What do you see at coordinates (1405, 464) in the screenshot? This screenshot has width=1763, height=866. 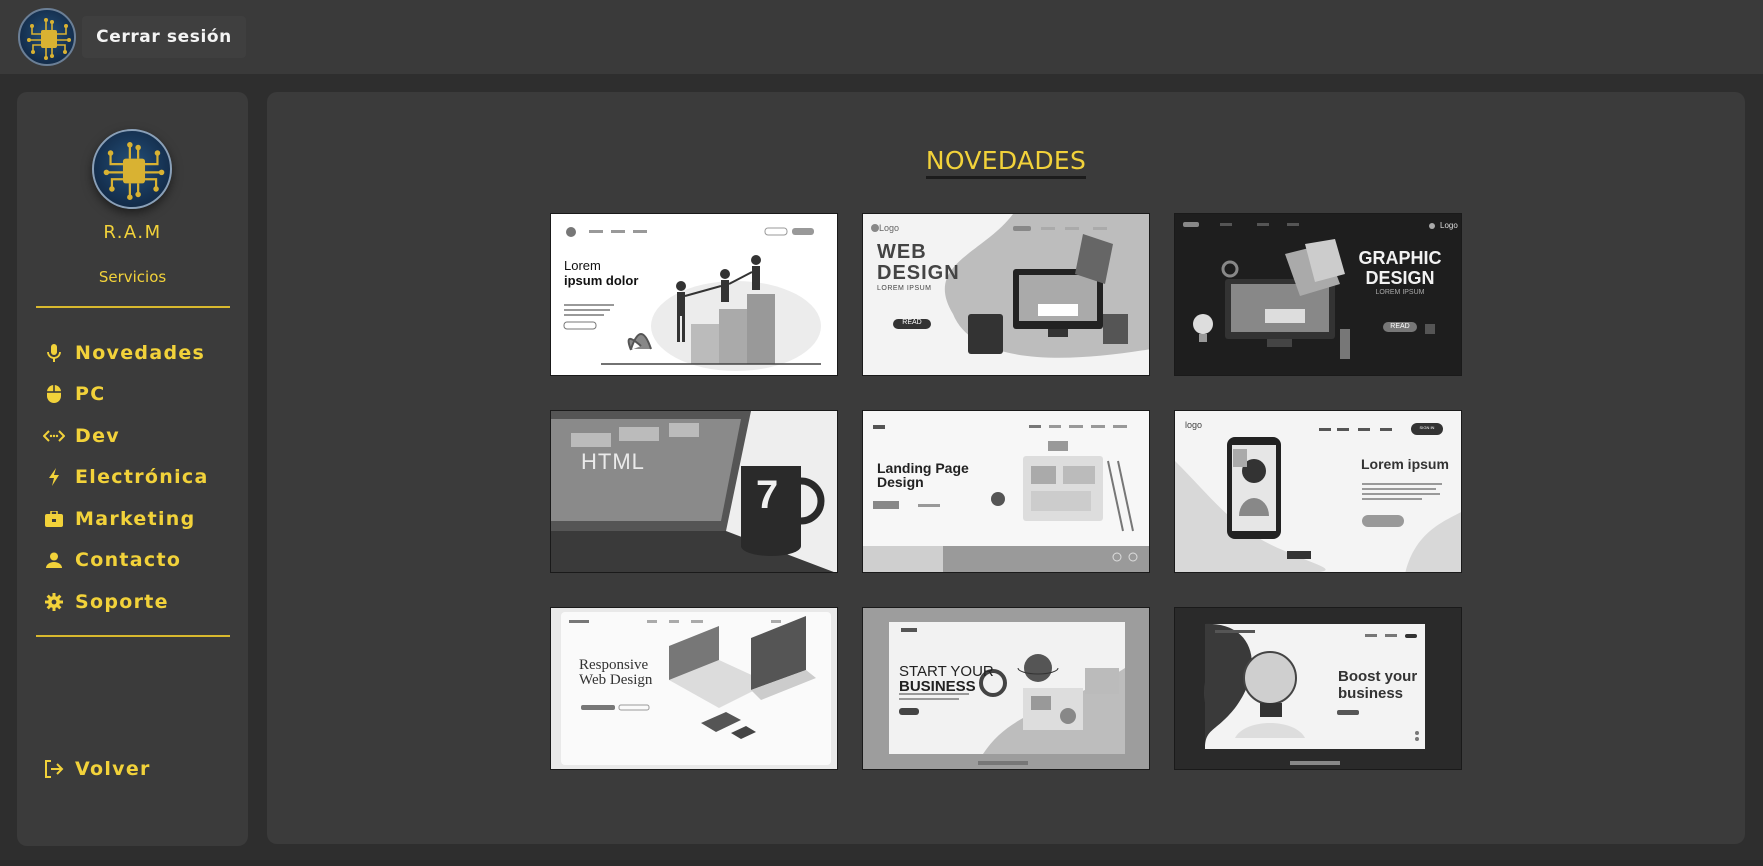 I see `card-text: Lorem ipsum` at bounding box center [1405, 464].